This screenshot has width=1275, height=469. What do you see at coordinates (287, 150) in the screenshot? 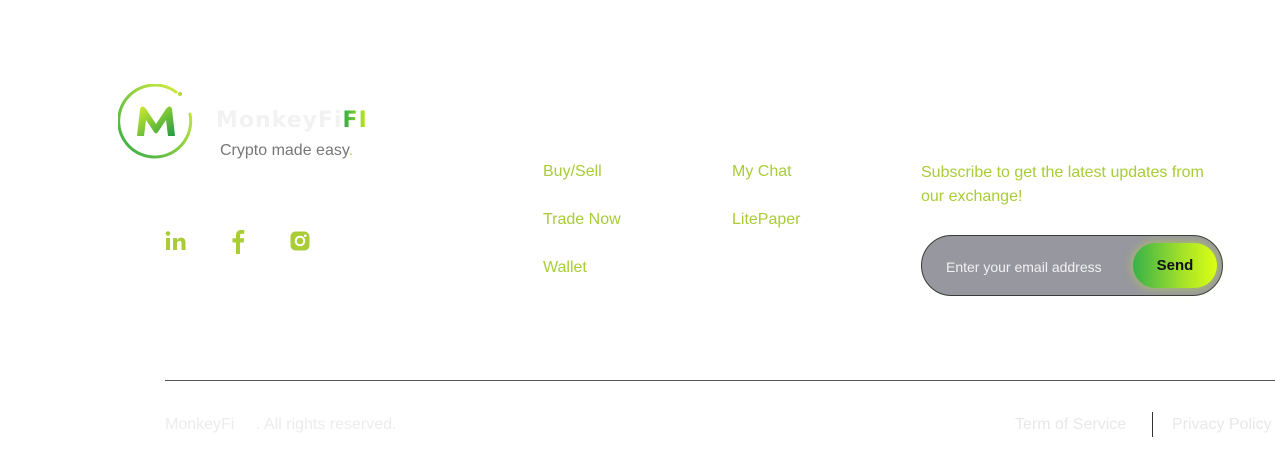
I see `brand-tagline: Crypto made easy.` at bounding box center [287, 150].